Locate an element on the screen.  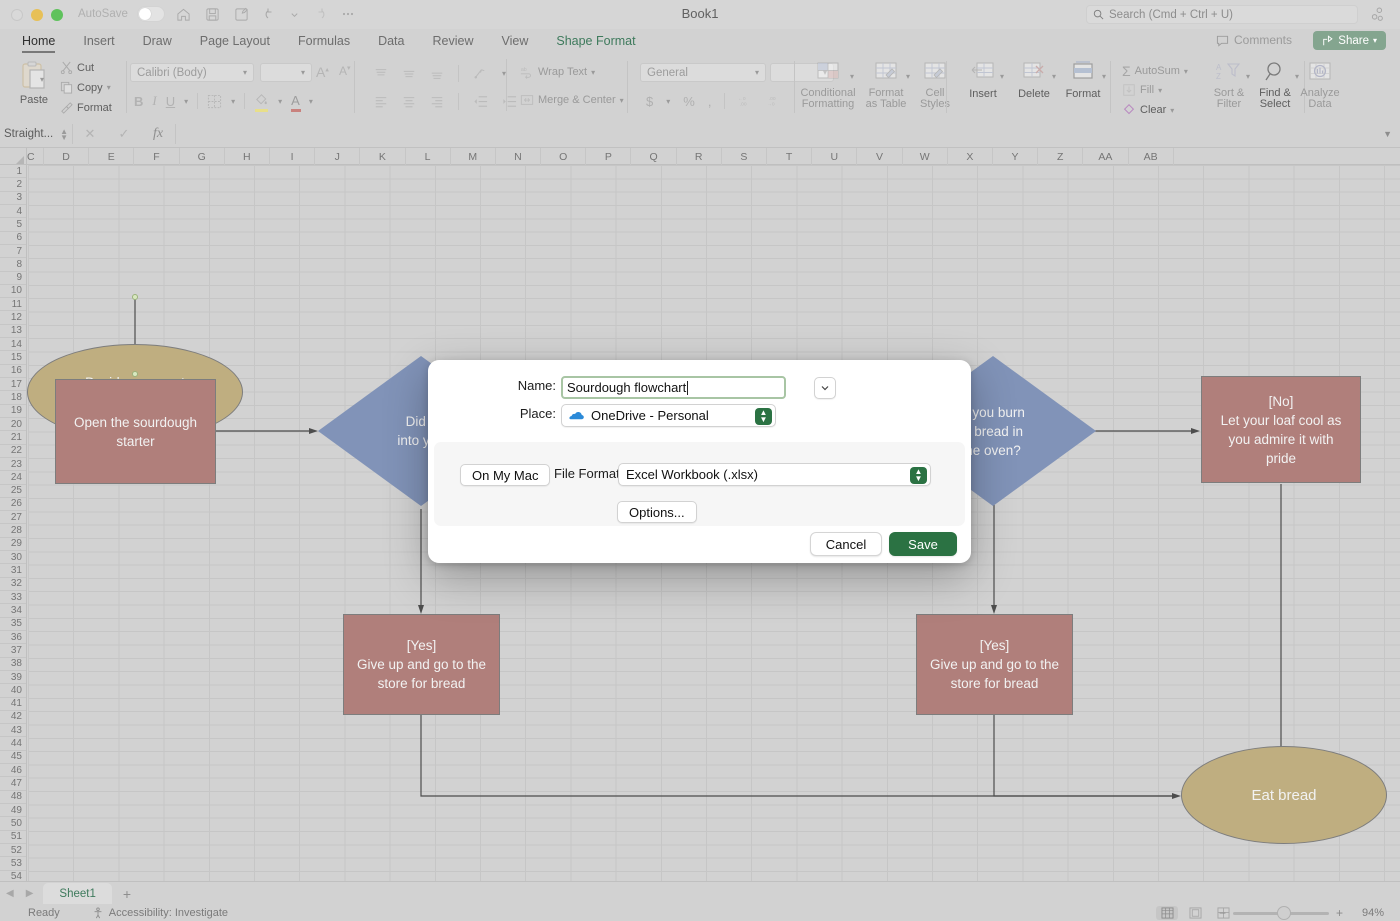
row-header-11: 11 is located at coordinates (13, 305).